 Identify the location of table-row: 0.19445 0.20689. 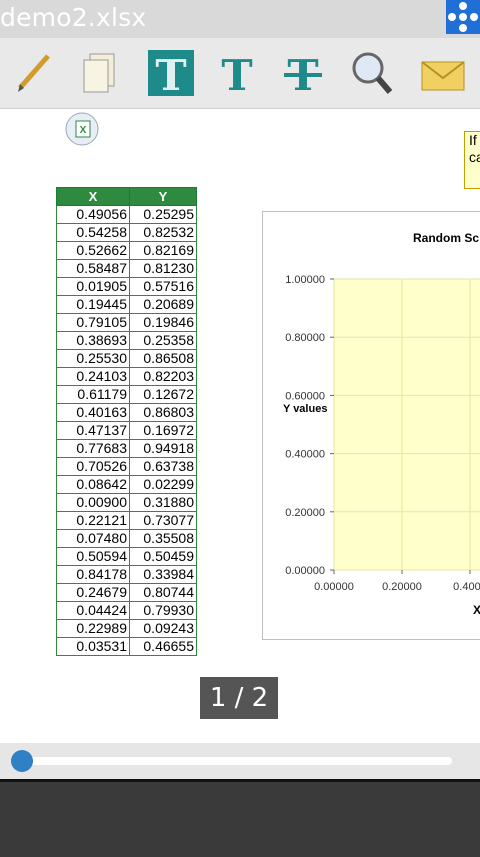
(126, 304).